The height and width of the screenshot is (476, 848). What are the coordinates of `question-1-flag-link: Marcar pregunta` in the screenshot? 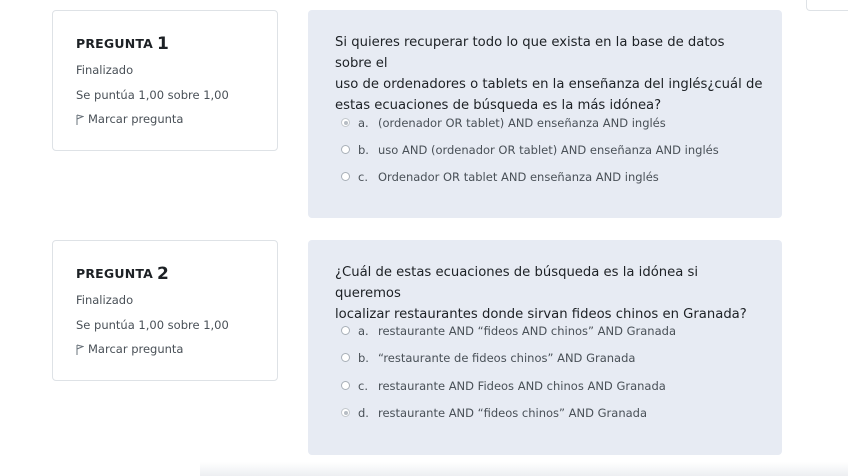 It's located at (129, 119).